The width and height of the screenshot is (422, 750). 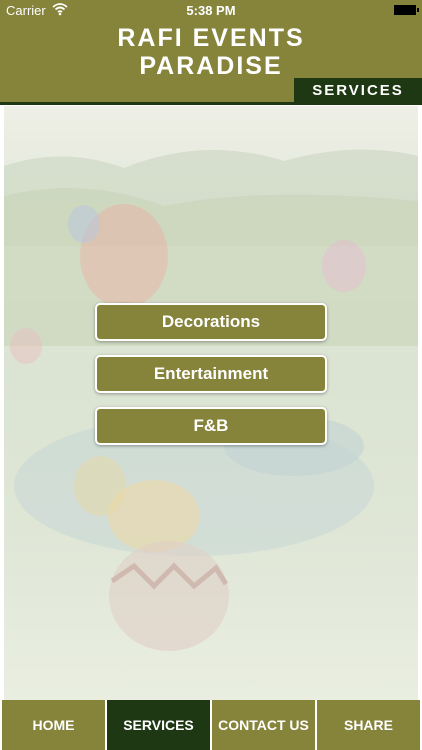 What do you see at coordinates (406, 10) in the screenshot?
I see `battery-icon` at bounding box center [406, 10].